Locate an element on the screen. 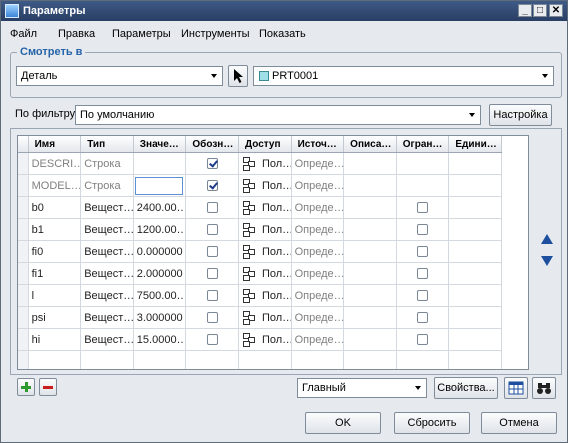 Image resolution: width=568 pixels, height=443 pixels. menu-edit: Правка is located at coordinates (76, 34).